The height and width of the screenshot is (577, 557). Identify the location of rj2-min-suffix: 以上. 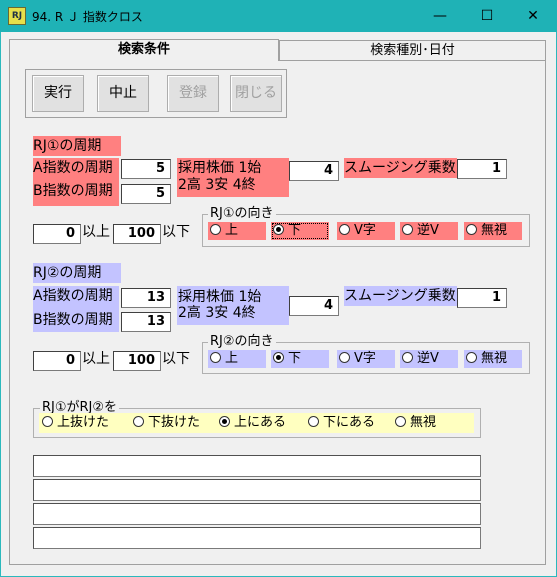
(96, 359).